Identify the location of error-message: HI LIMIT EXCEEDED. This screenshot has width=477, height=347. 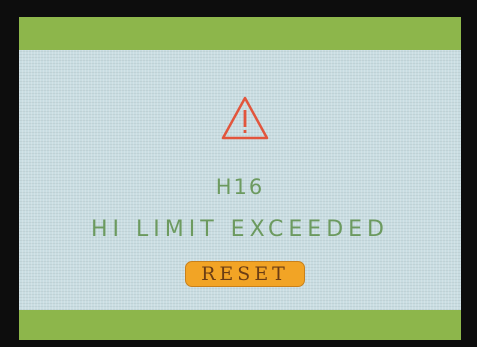
(240, 229).